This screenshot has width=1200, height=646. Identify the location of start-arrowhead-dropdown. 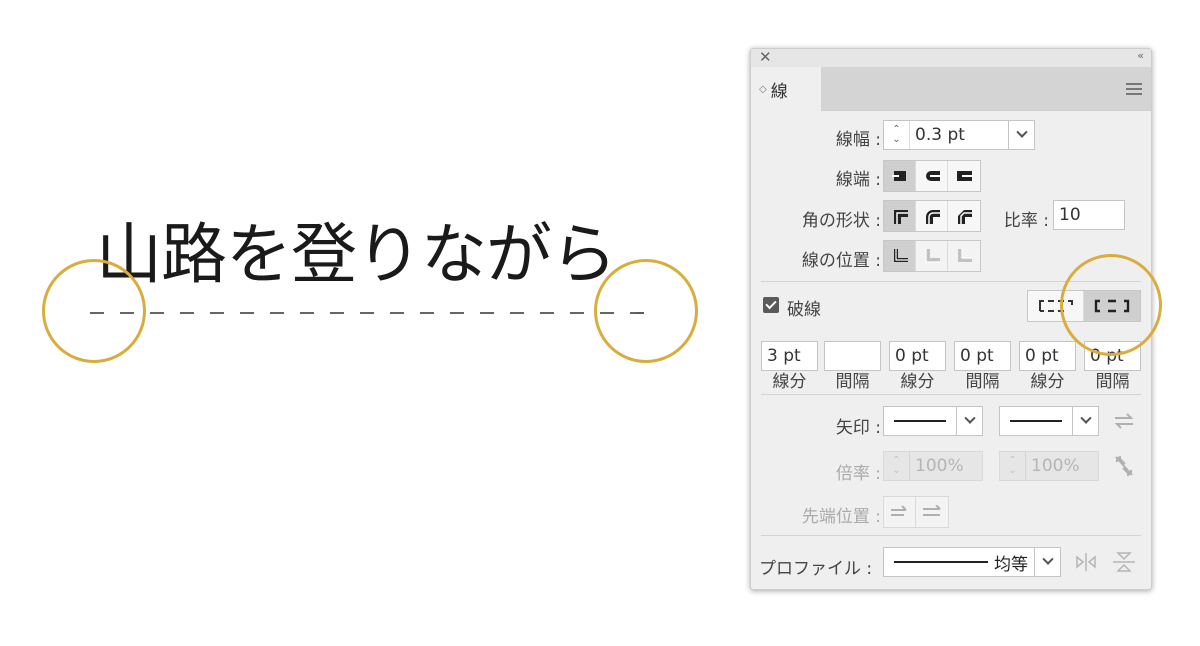
(969, 421).